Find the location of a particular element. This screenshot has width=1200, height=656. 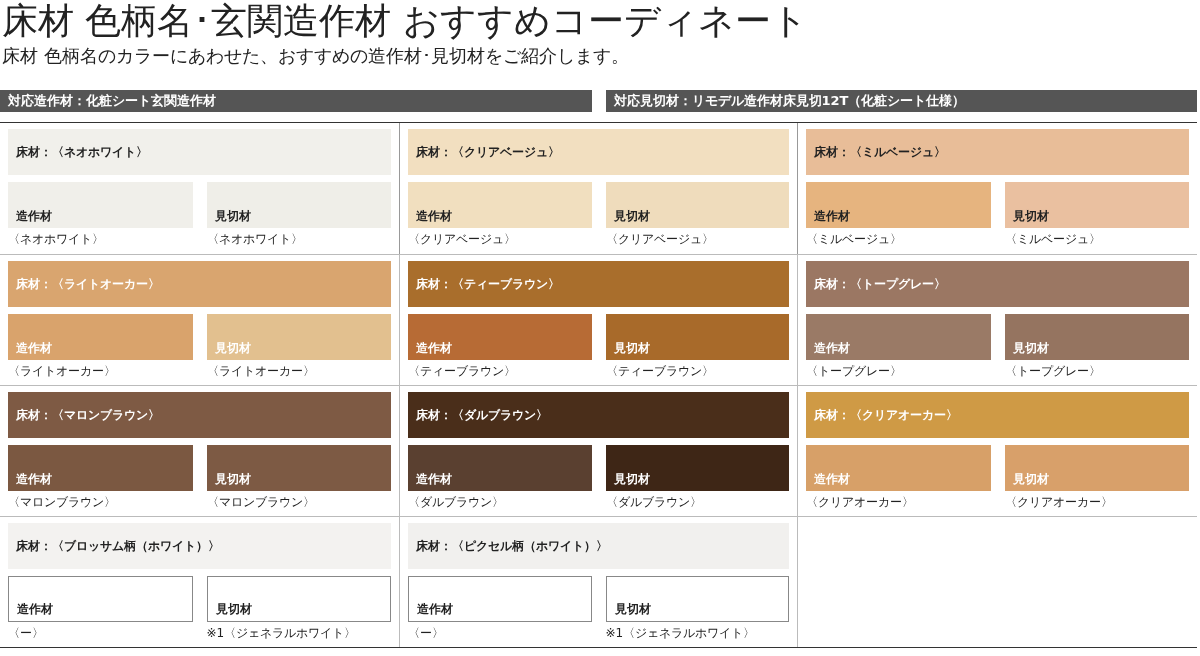

floor-swatch: 床材：〈ネオホワイト〉 is located at coordinates (199, 152).